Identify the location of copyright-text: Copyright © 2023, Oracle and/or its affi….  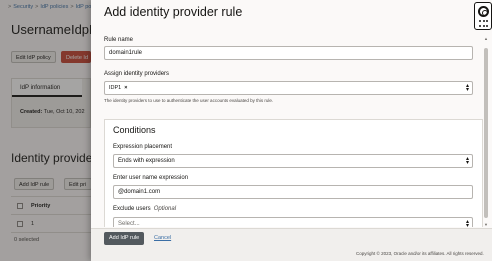
(420, 253).